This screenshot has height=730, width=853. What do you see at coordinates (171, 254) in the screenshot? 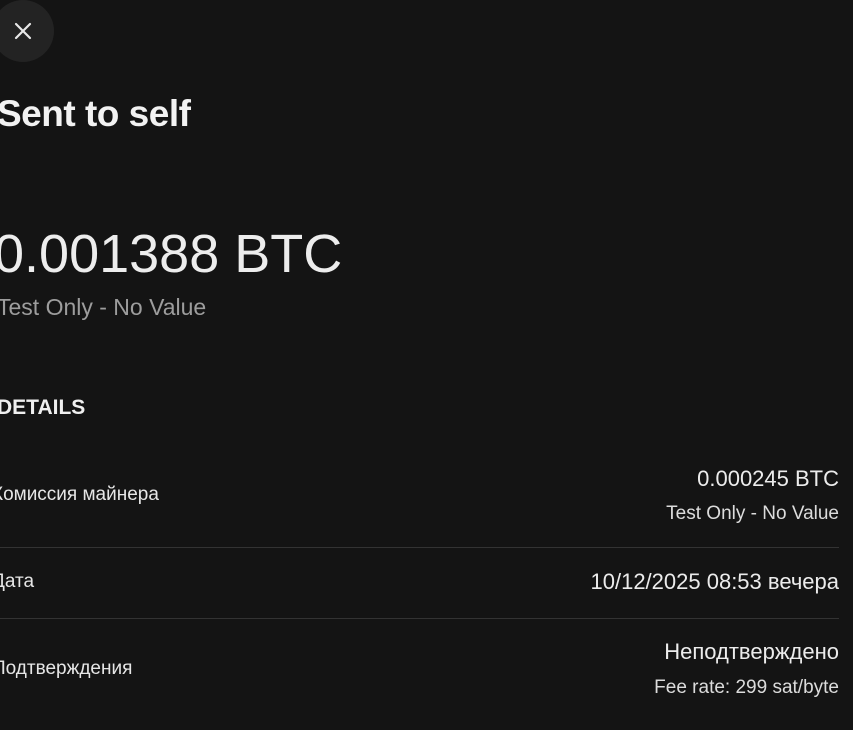
I see `transaction-amount: 0.001388 BTC` at bounding box center [171, 254].